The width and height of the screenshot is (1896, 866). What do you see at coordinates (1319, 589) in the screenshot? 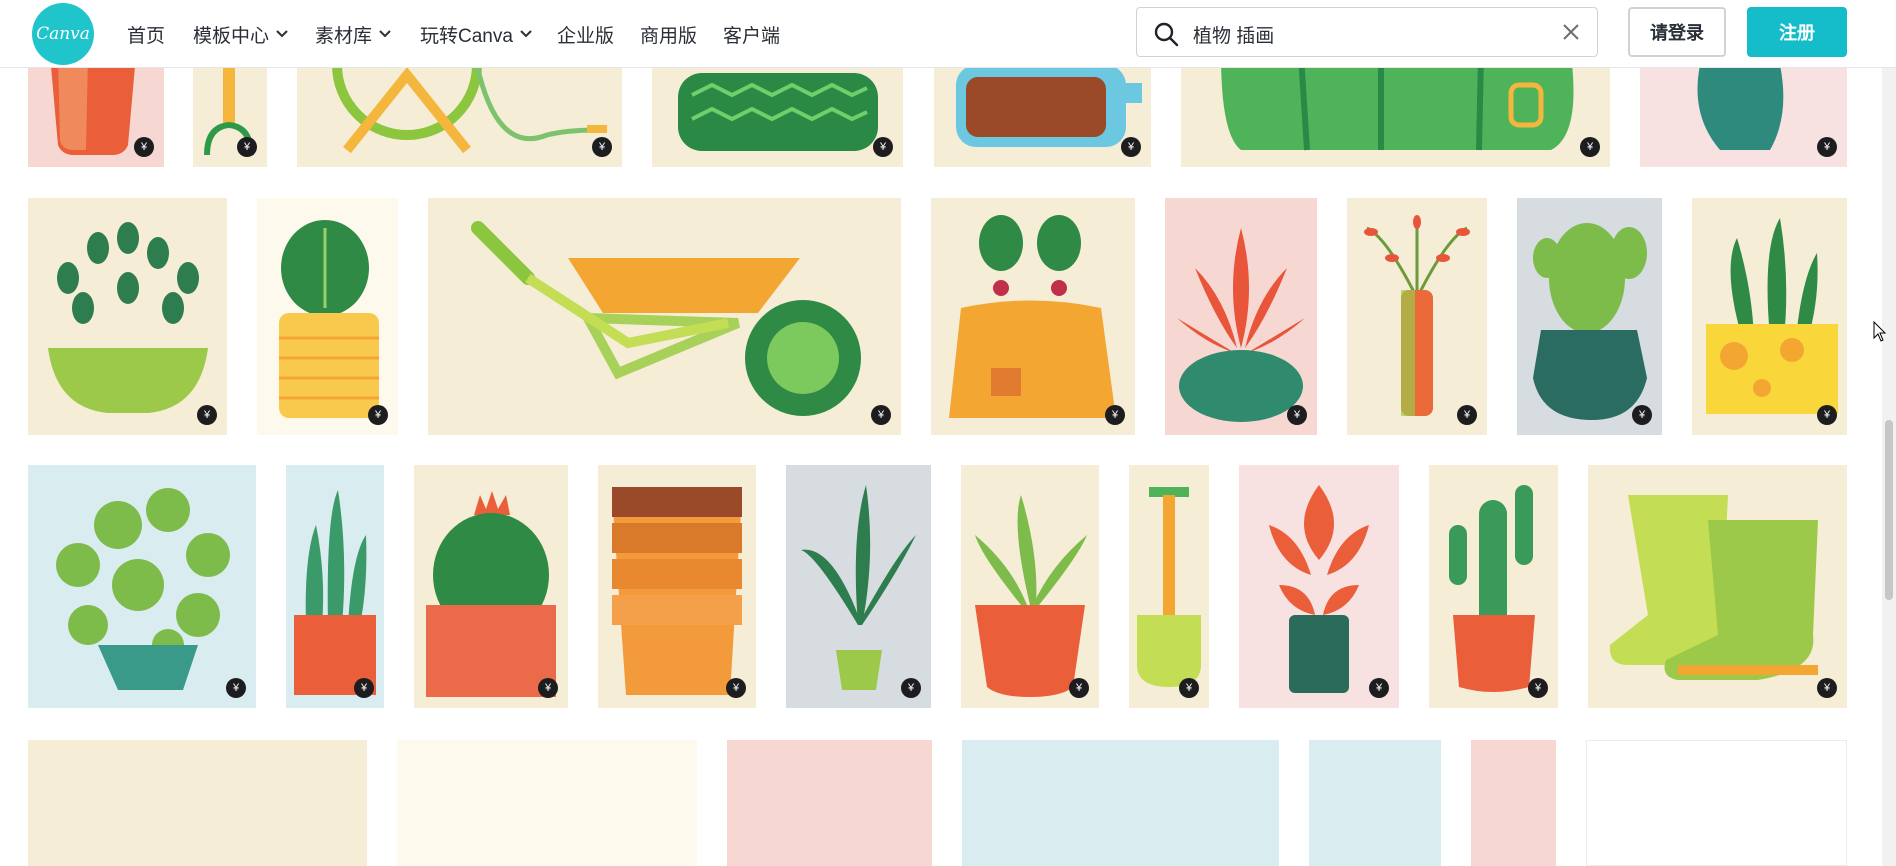
I see `anthurium-illustration` at bounding box center [1319, 589].